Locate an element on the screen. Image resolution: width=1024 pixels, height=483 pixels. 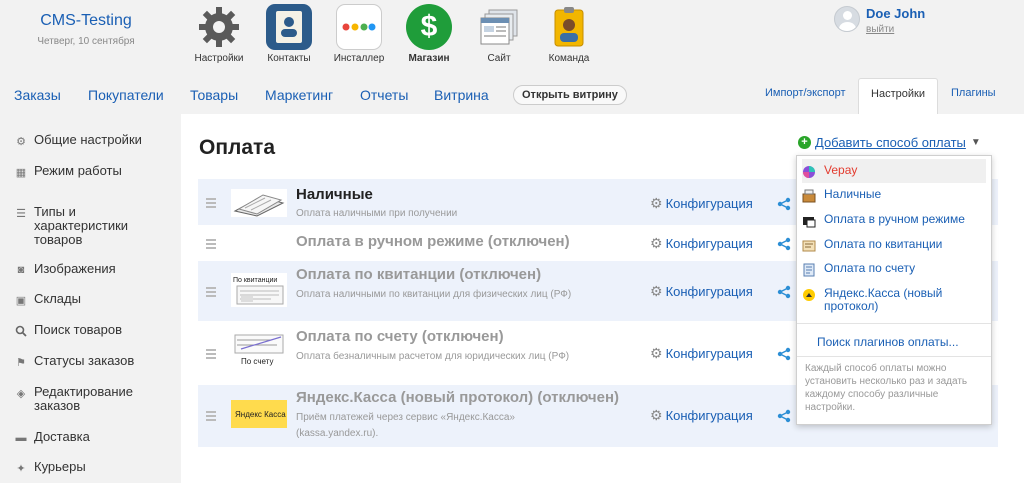
truck-icon: ▬ is located at coordinates (21, 438).